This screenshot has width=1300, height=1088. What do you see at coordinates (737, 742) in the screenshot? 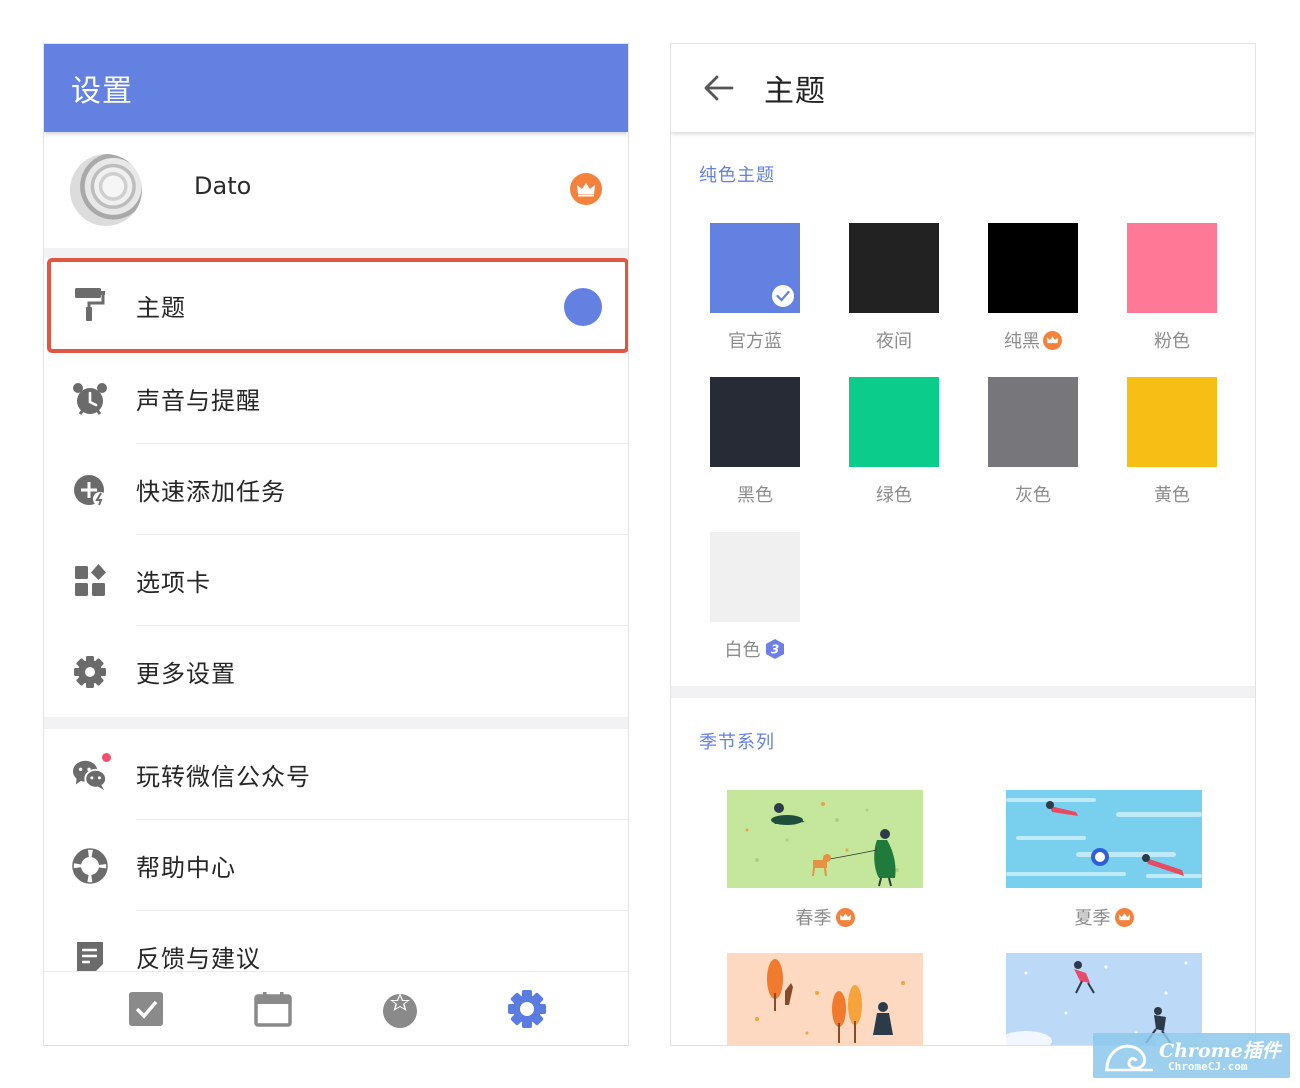
I see `season-section-title: 季节系列` at bounding box center [737, 742].